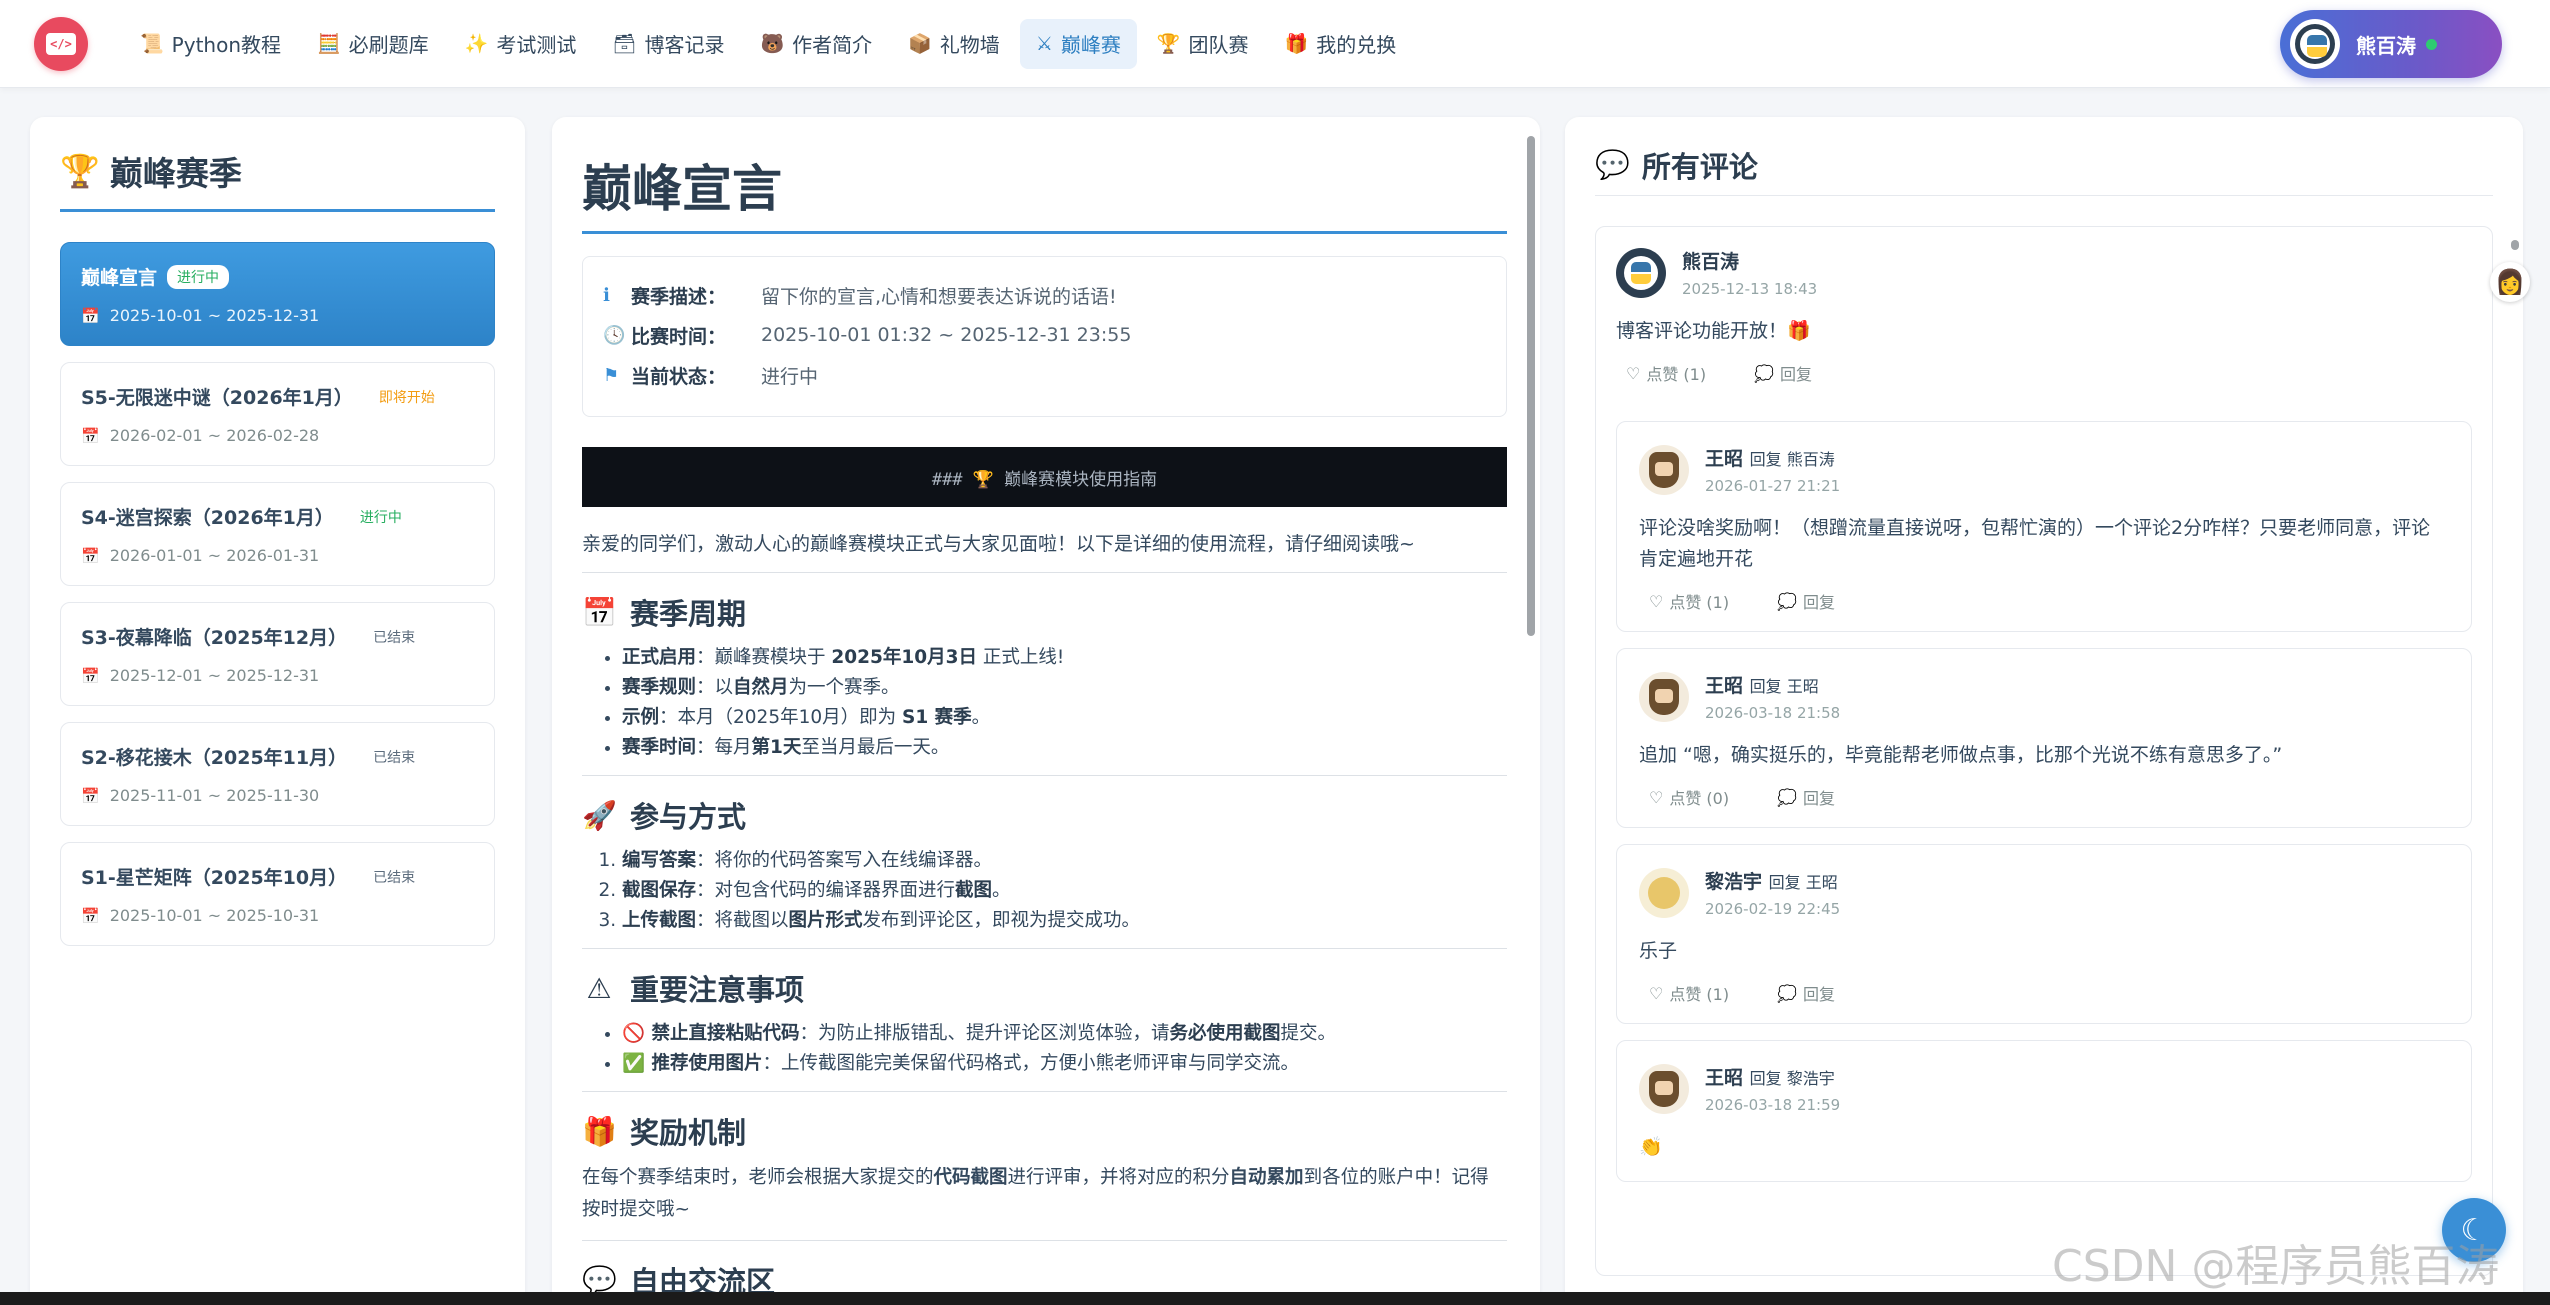 The height and width of the screenshot is (1305, 2550). I want to click on comment-time: 2025-12-13 18:43, so click(1750, 289).